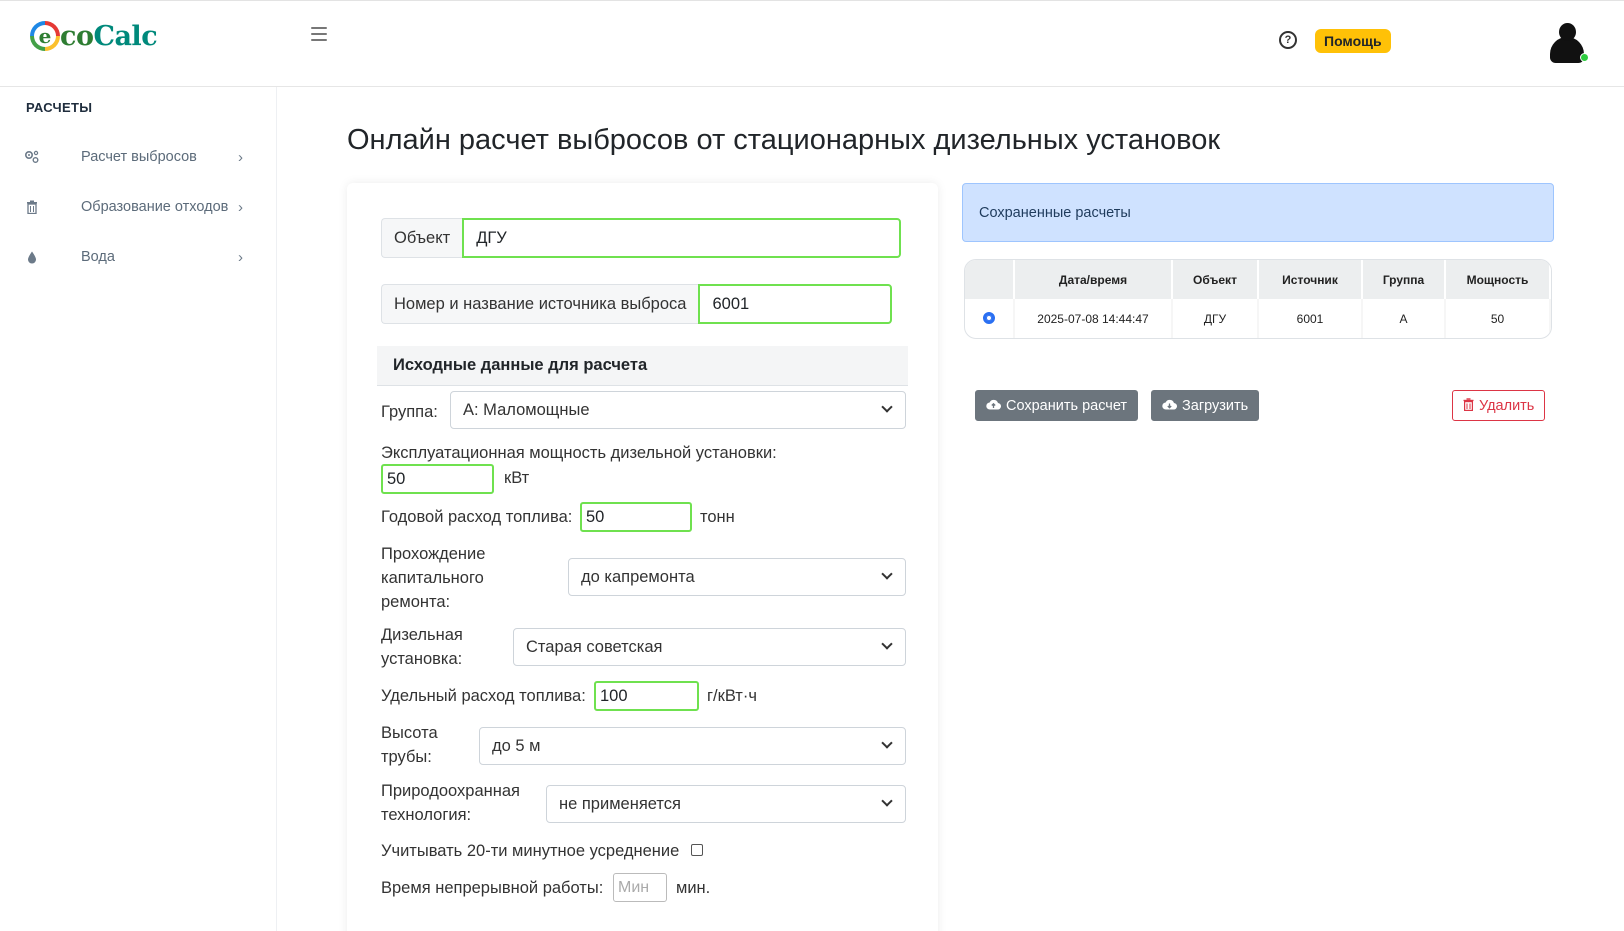  I want to click on fuel-input, so click(636, 517).